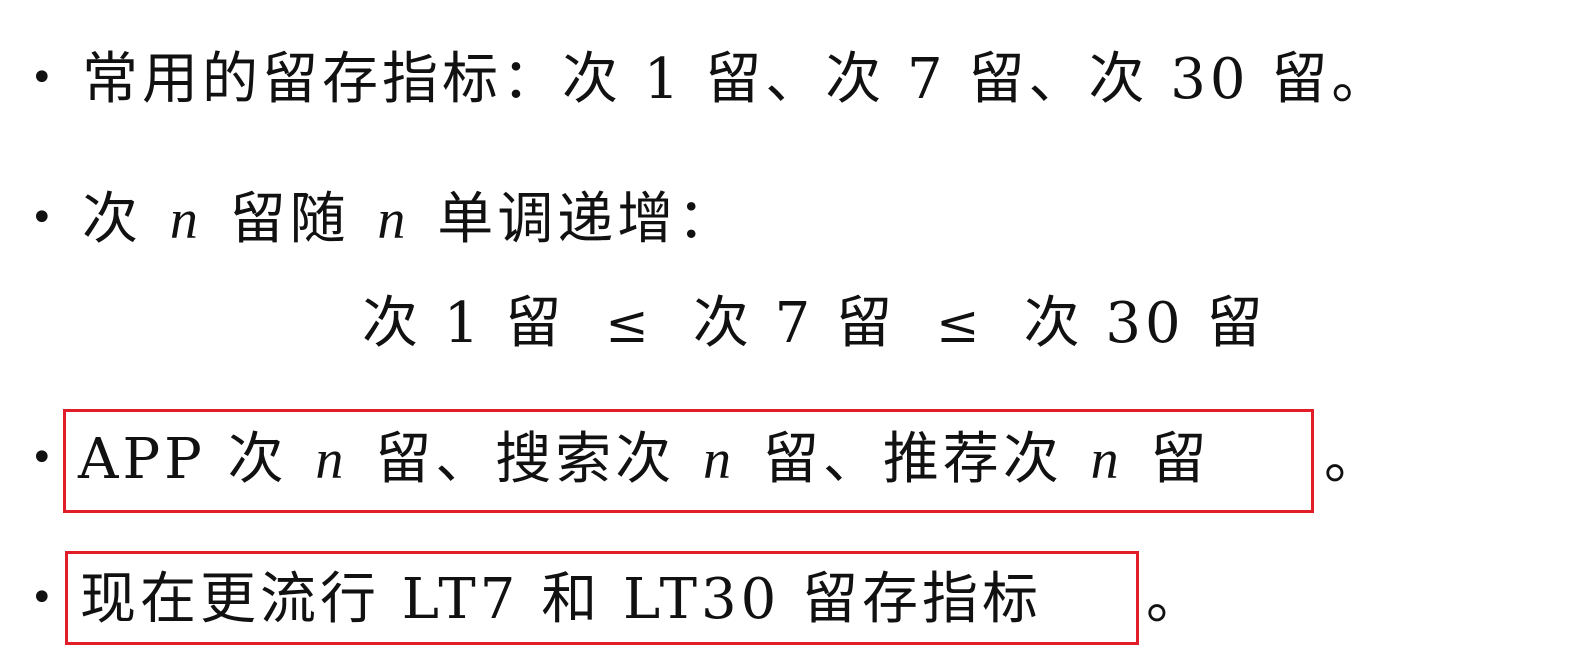 The width and height of the screenshot is (1591, 672). What do you see at coordinates (561, 599) in the screenshot?
I see `bullet-4-text: 现在更流行 LT7 和 LT30 留存指标` at bounding box center [561, 599].